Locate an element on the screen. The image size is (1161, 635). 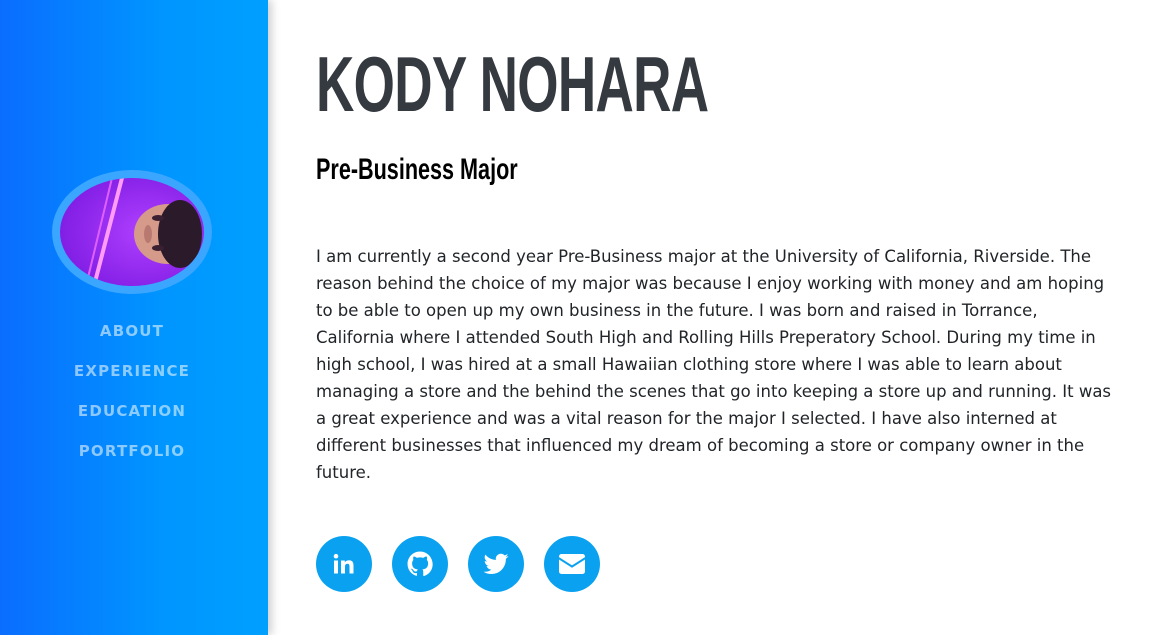
sidebar-nav: ABOUT EXPERIENCE EDUCATION PORTFOLIO is located at coordinates (132, 398).